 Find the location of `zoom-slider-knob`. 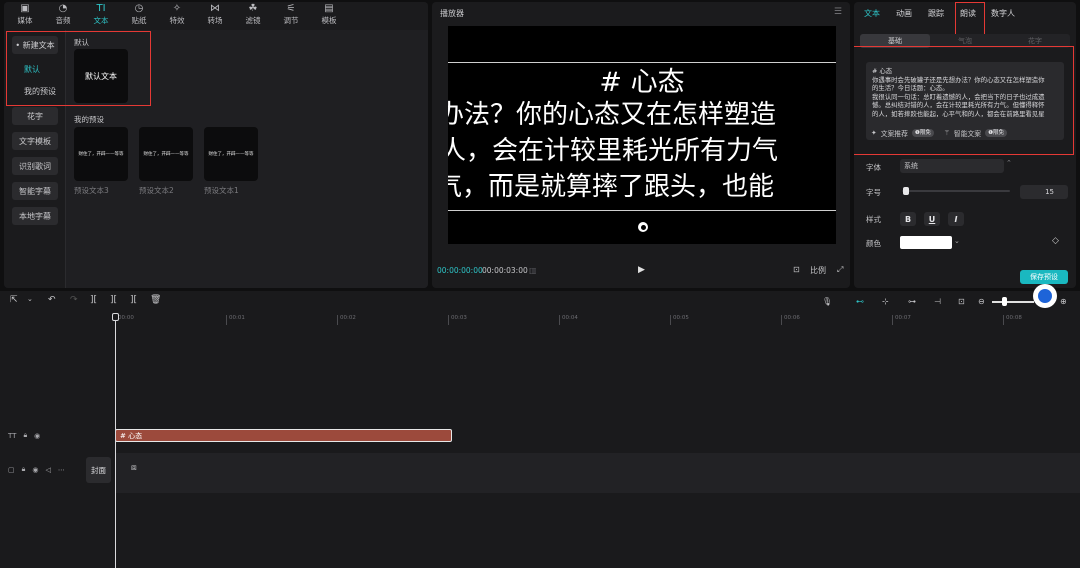

zoom-slider-knob is located at coordinates (1004, 301).